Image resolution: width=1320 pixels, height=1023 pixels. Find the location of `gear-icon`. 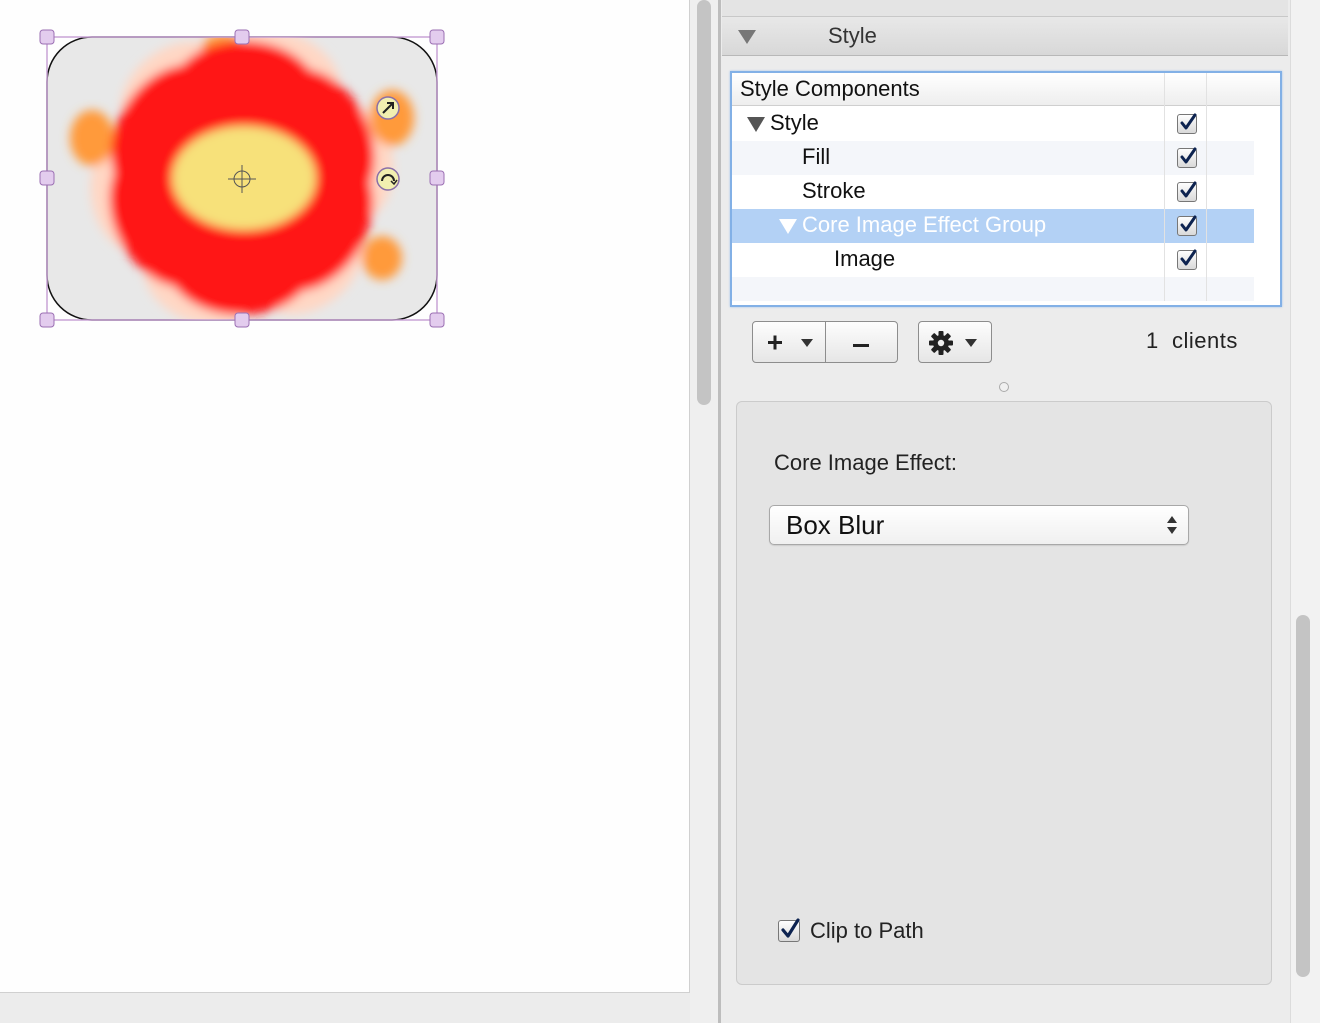

gear-icon is located at coordinates (953, 343).